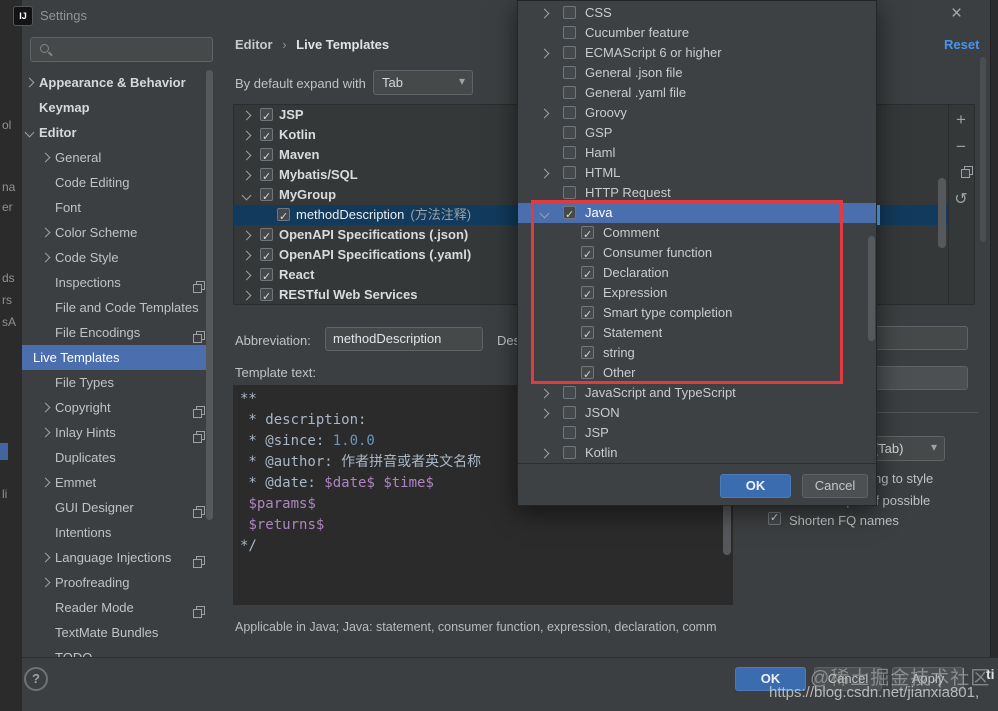  What do you see at coordinates (774, 518) in the screenshot?
I see `shorten-fq-checkbox` at bounding box center [774, 518].